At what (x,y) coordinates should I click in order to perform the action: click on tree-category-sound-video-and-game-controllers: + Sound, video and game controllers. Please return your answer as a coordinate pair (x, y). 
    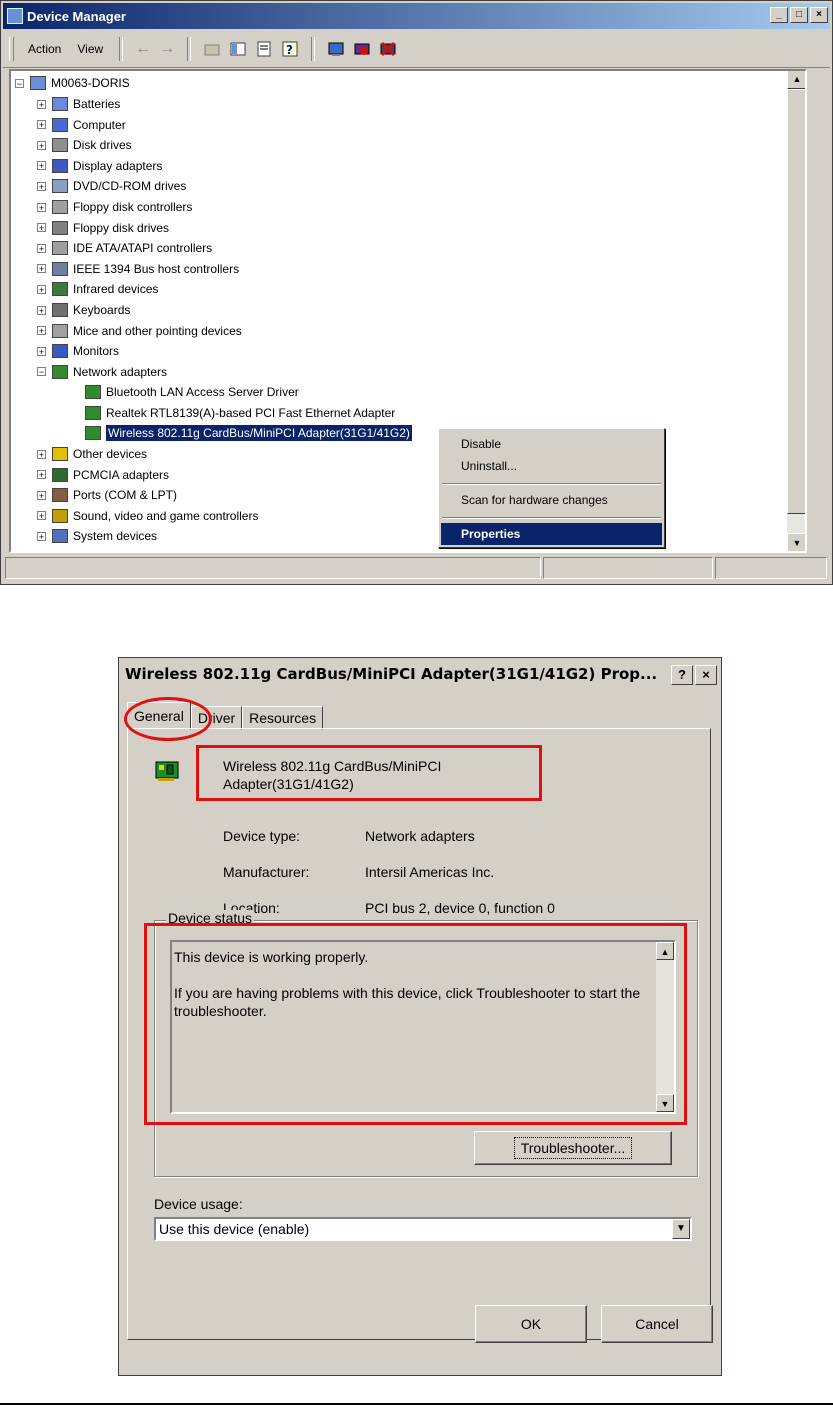
    Looking at the image, I should click on (147, 516).